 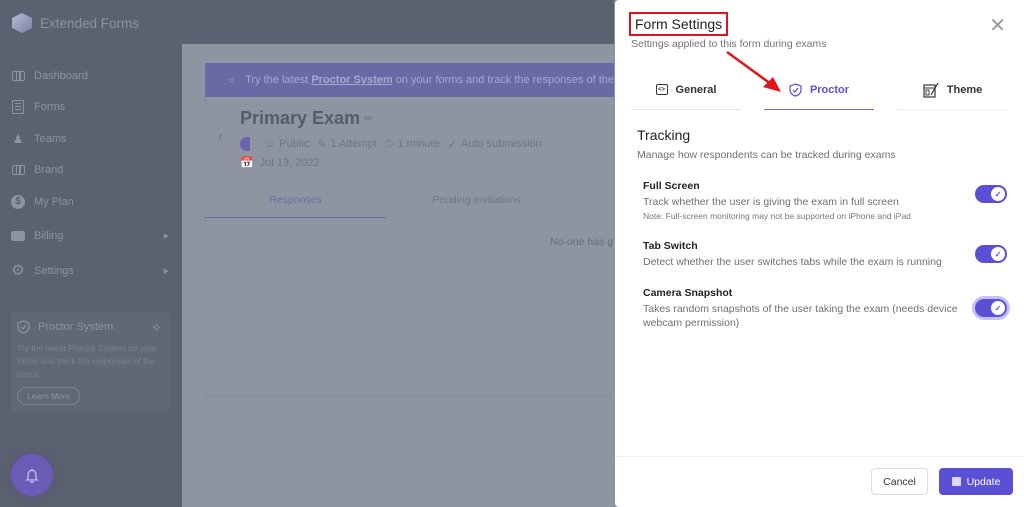 What do you see at coordinates (61, 75) in the screenshot?
I see `sidebar-item-label: Dashboard` at bounding box center [61, 75].